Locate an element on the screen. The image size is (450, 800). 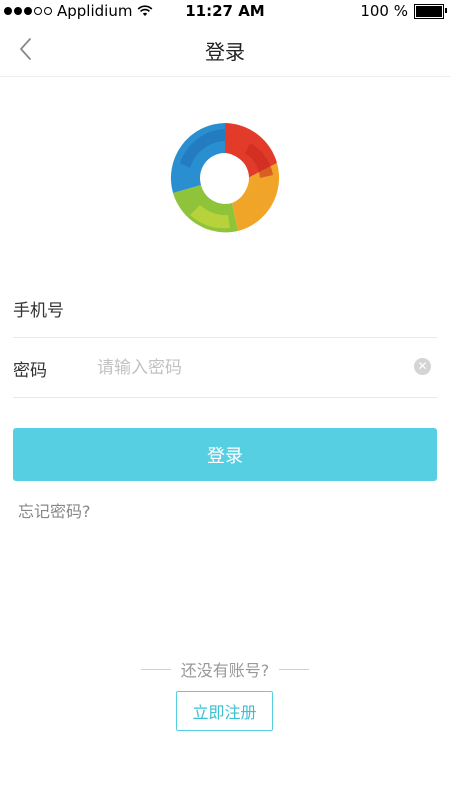
no-account-text: 还没有账号? is located at coordinates (225, 670).